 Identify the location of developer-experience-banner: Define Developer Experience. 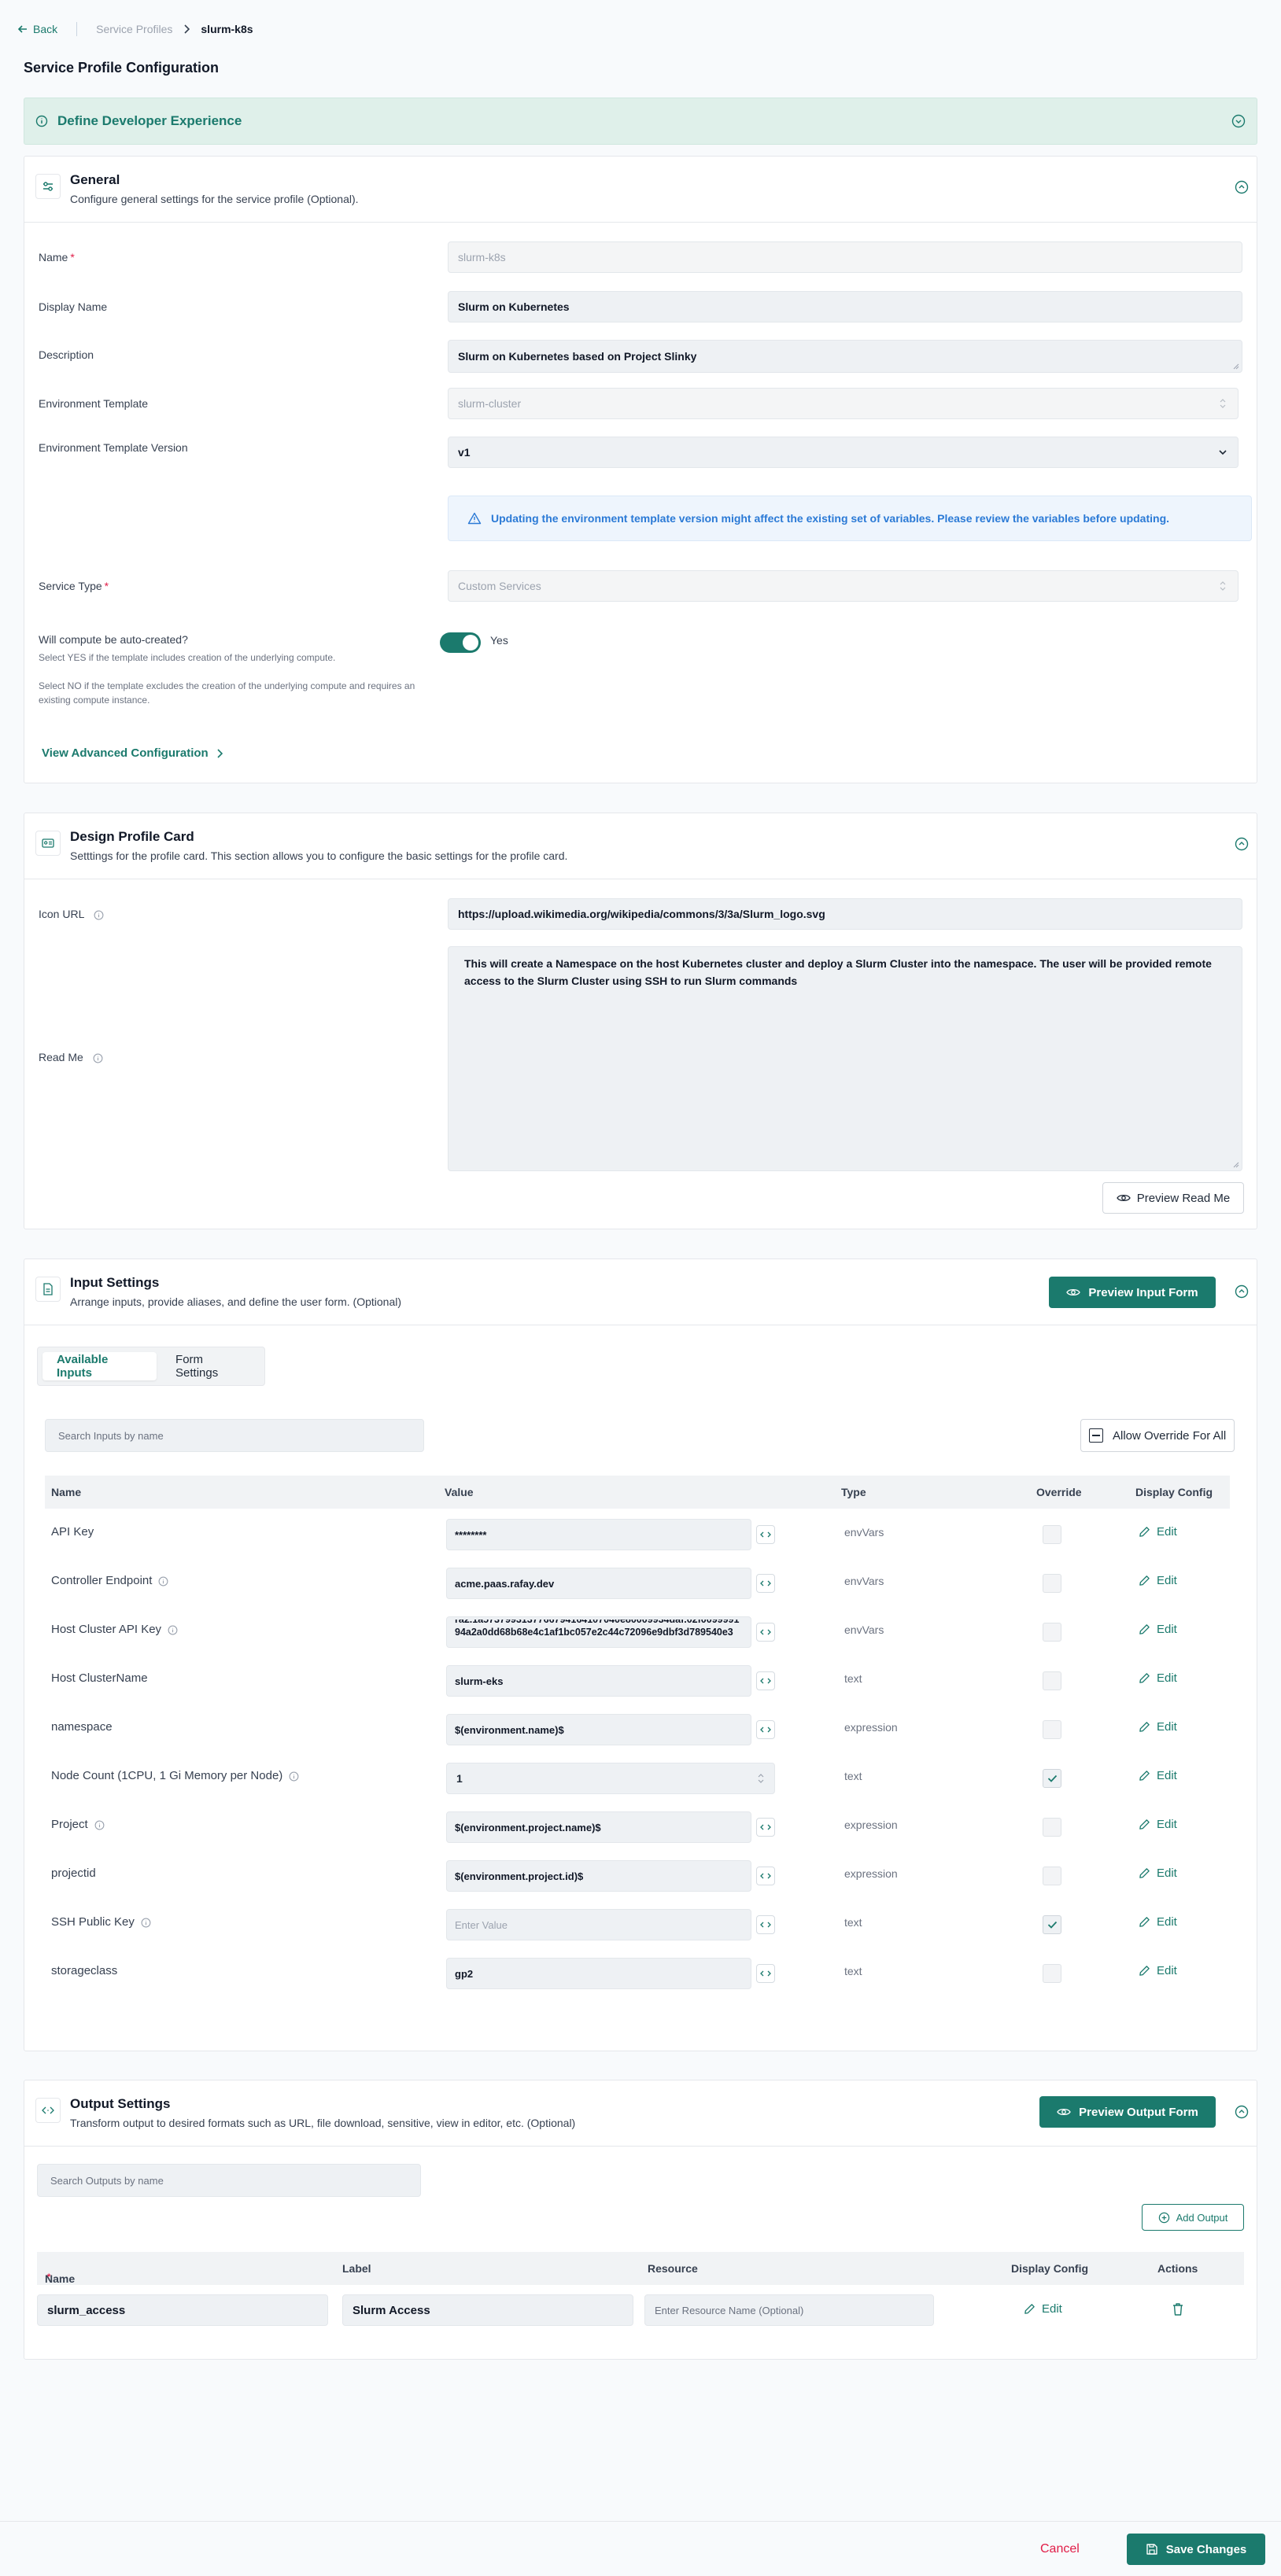
(640, 122).